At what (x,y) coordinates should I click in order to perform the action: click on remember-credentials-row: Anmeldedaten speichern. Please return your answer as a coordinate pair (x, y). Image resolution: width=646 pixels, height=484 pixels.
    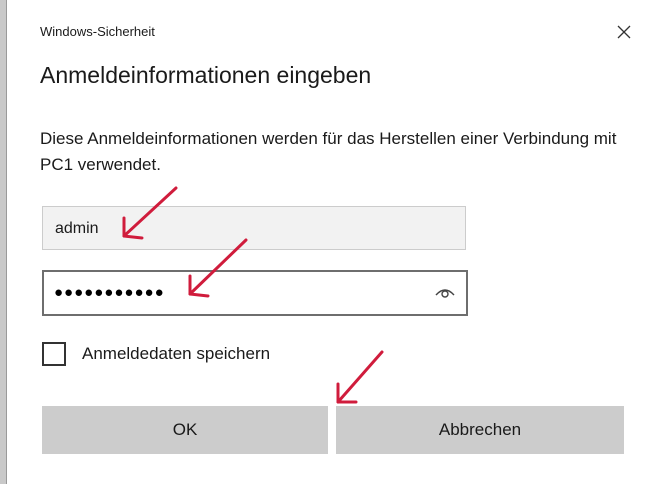
    Looking at the image, I should click on (156, 354).